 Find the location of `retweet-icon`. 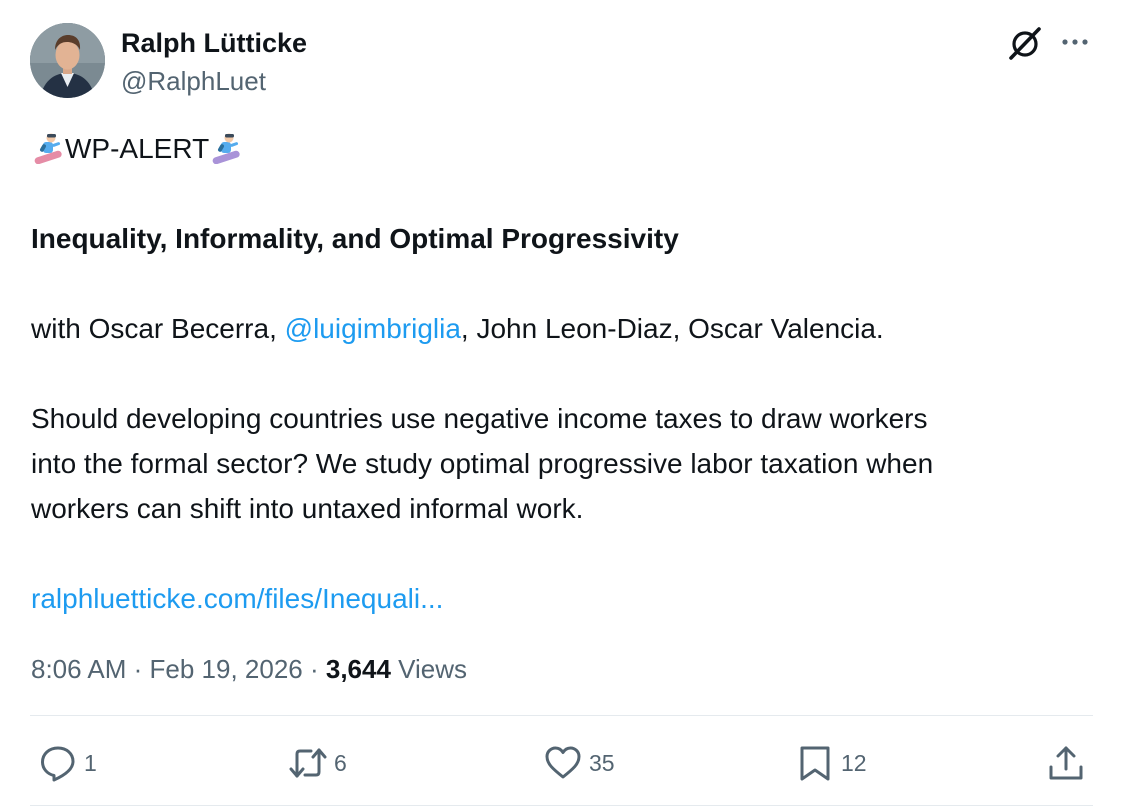

retweet-icon is located at coordinates (308, 763).